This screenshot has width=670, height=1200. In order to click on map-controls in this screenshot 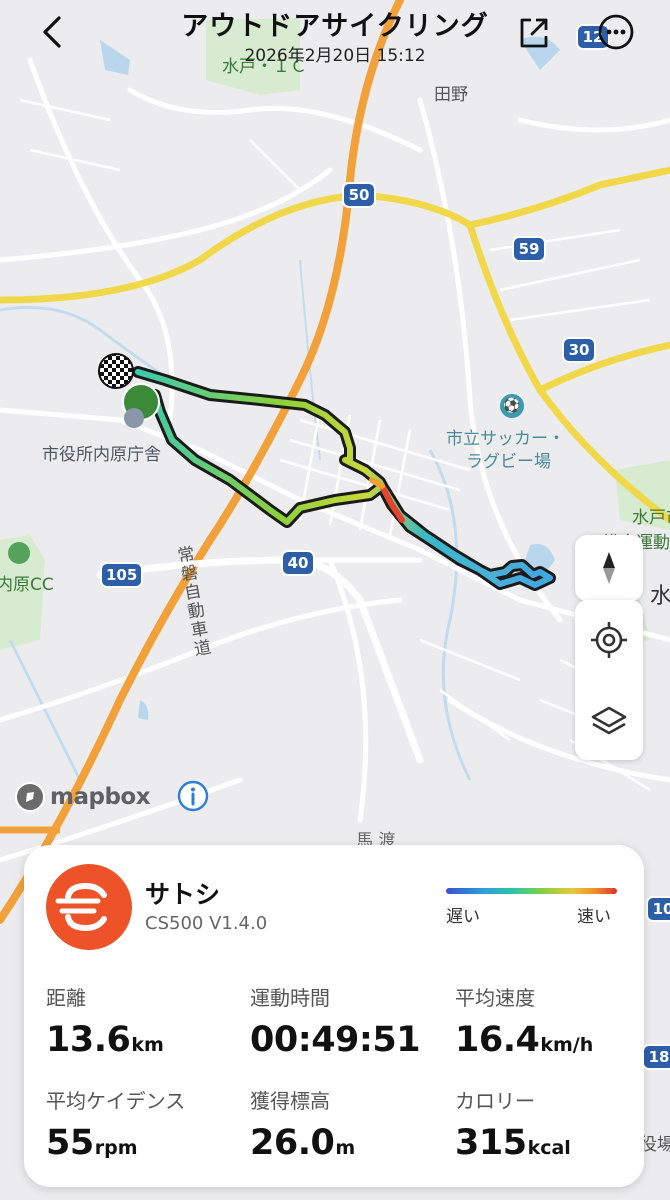, I will do `click(609, 680)`.